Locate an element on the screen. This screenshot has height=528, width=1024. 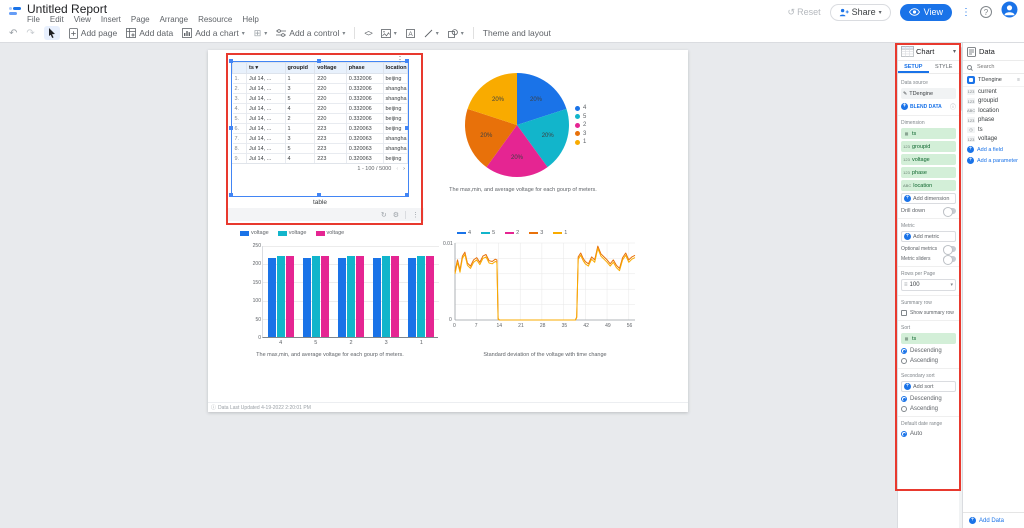
dimension-chip-voltage: 123 voltage is located at coordinates (928, 159).